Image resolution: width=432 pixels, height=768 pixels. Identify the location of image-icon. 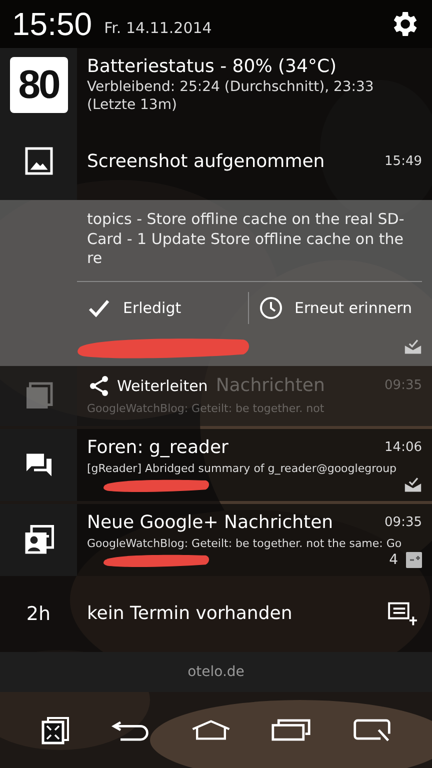
(39, 161).